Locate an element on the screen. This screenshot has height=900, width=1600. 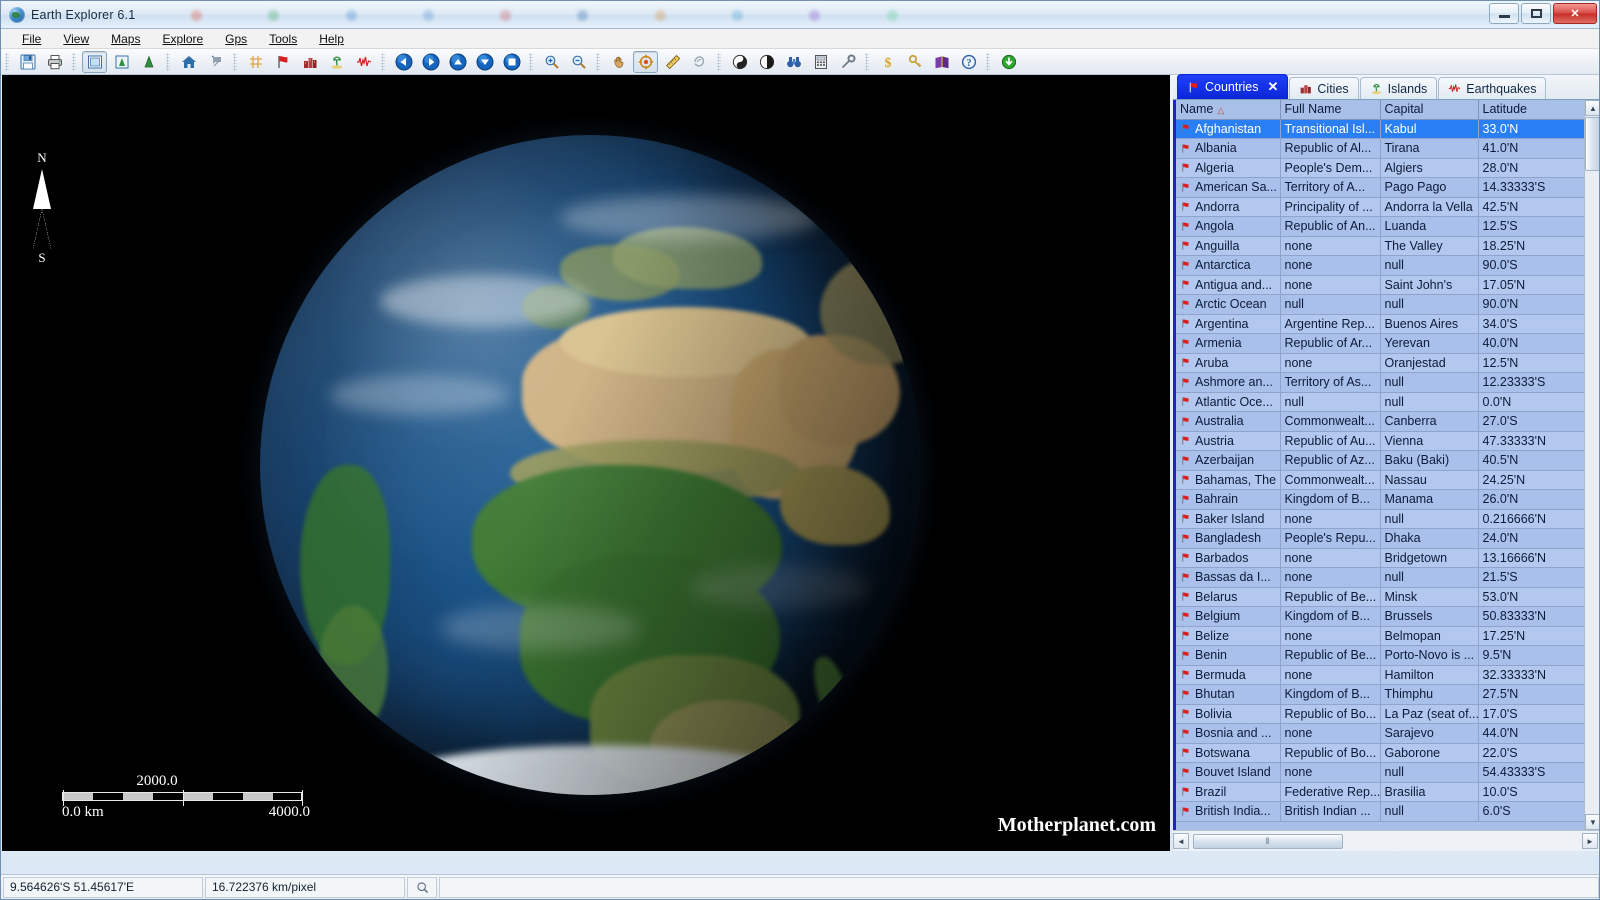
hand-tool-button is located at coordinates (618, 62).